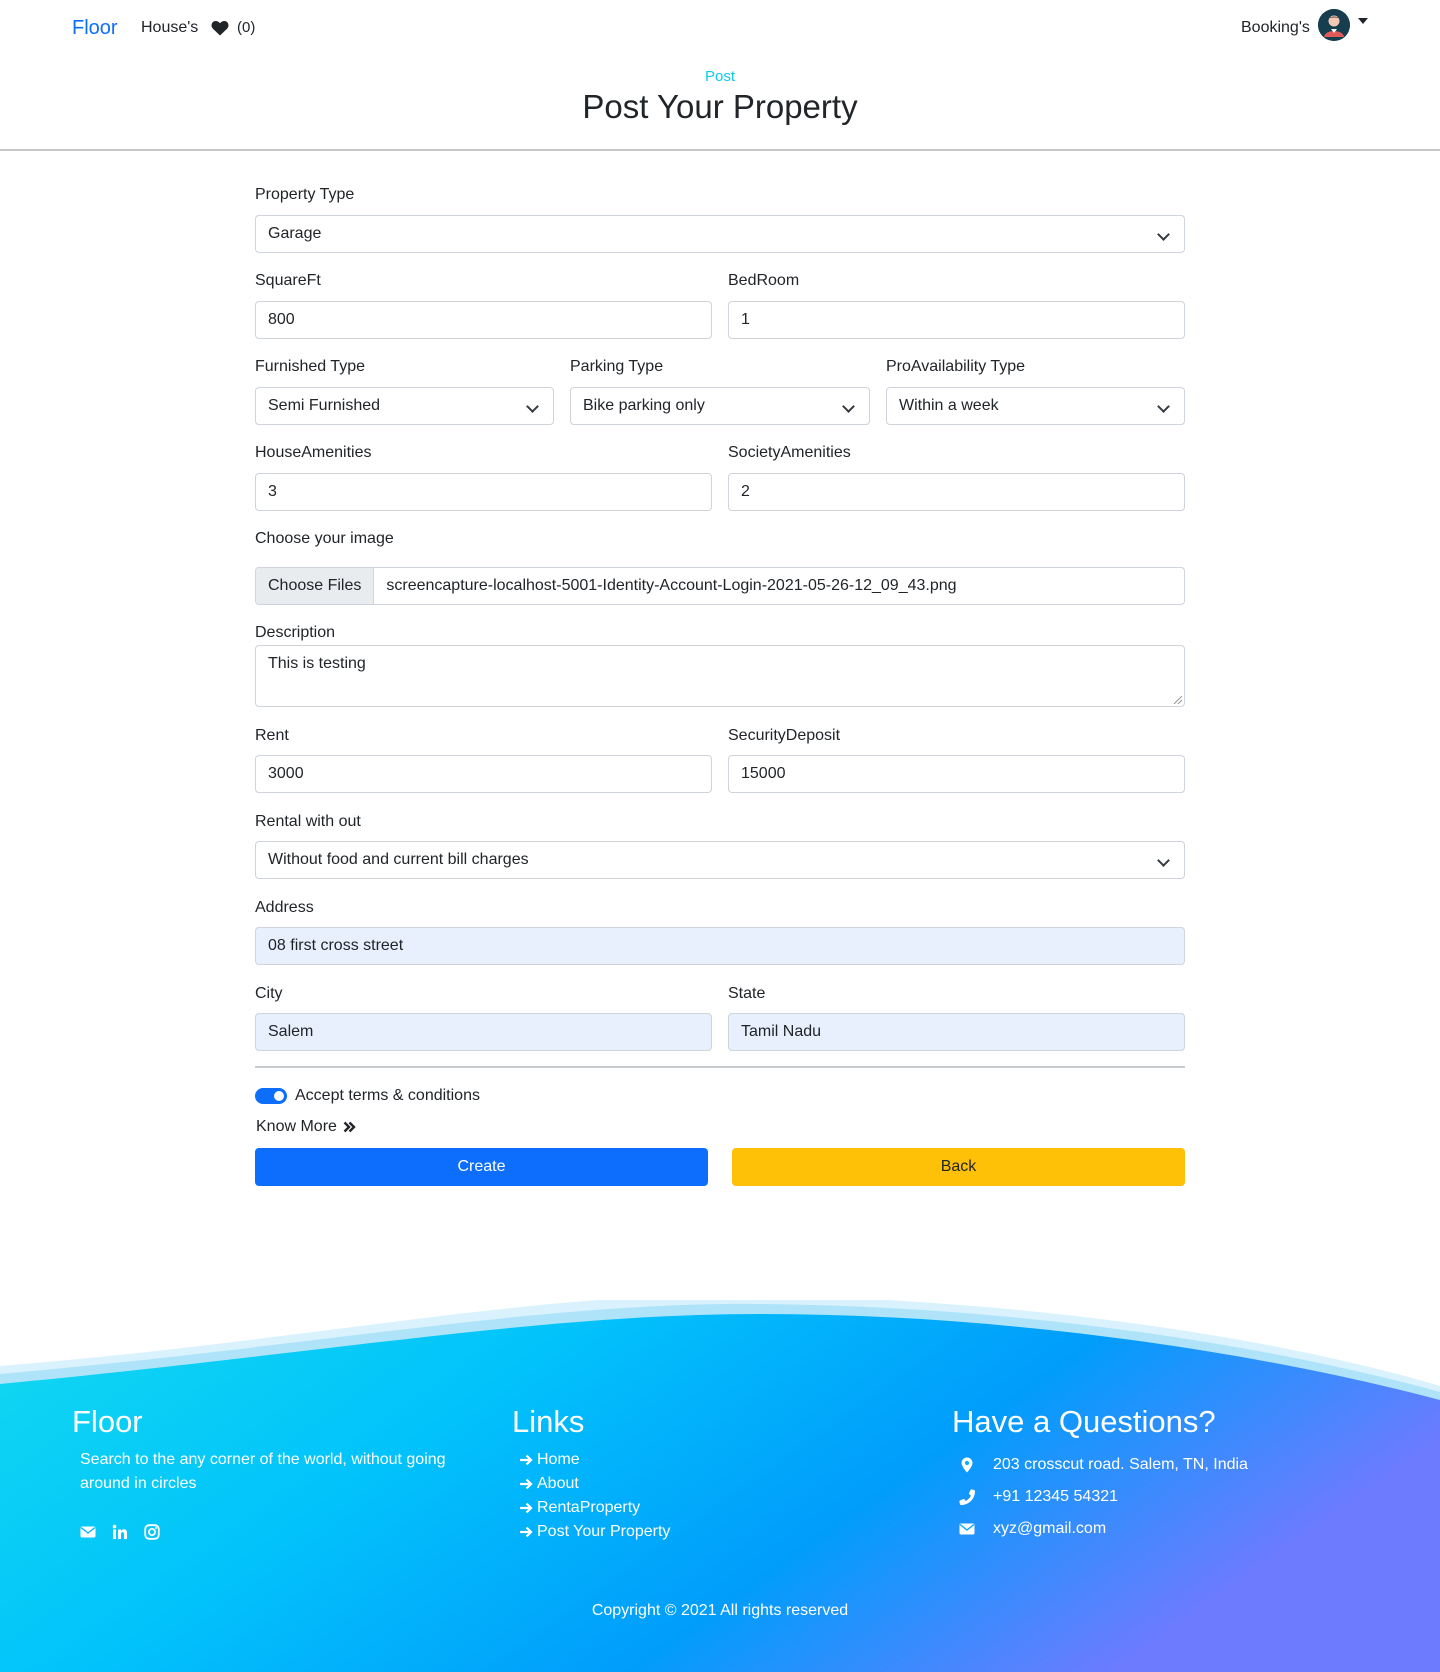 The image size is (1440, 1672). What do you see at coordinates (308, 821) in the screenshot?
I see `rental-without-label: Rental with out` at bounding box center [308, 821].